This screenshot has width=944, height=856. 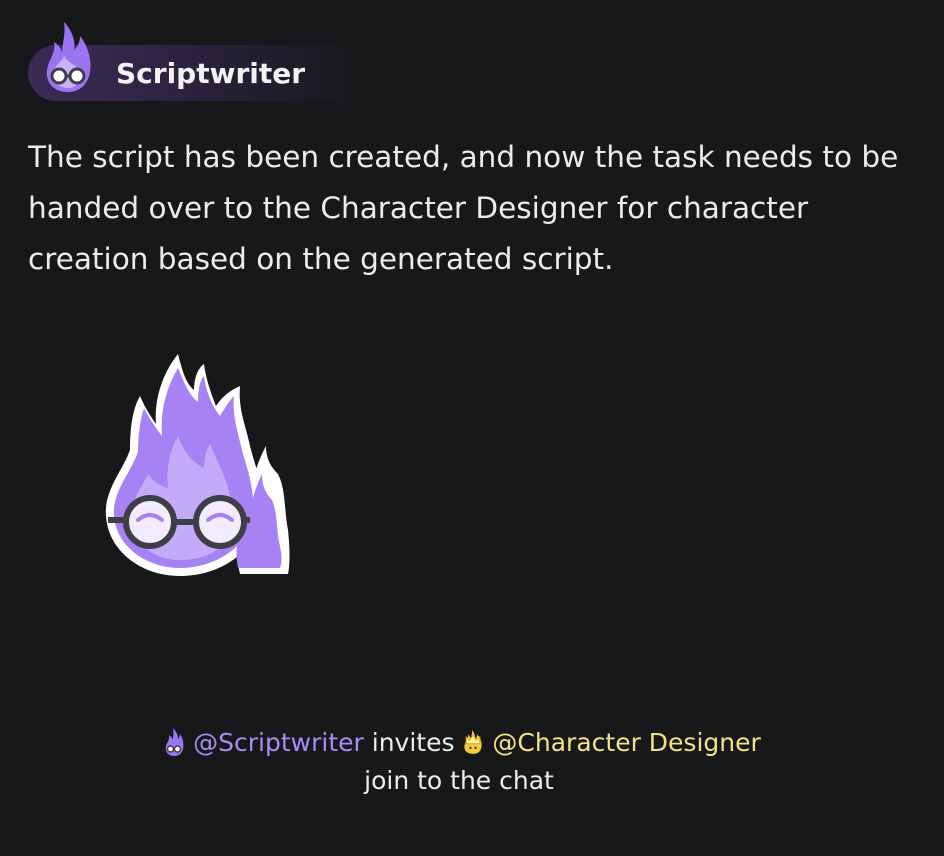 What do you see at coordinates (626, 742) in the screenshot?
I see `invitee-mention: @Character Designer` at bounding box center [626, 742].